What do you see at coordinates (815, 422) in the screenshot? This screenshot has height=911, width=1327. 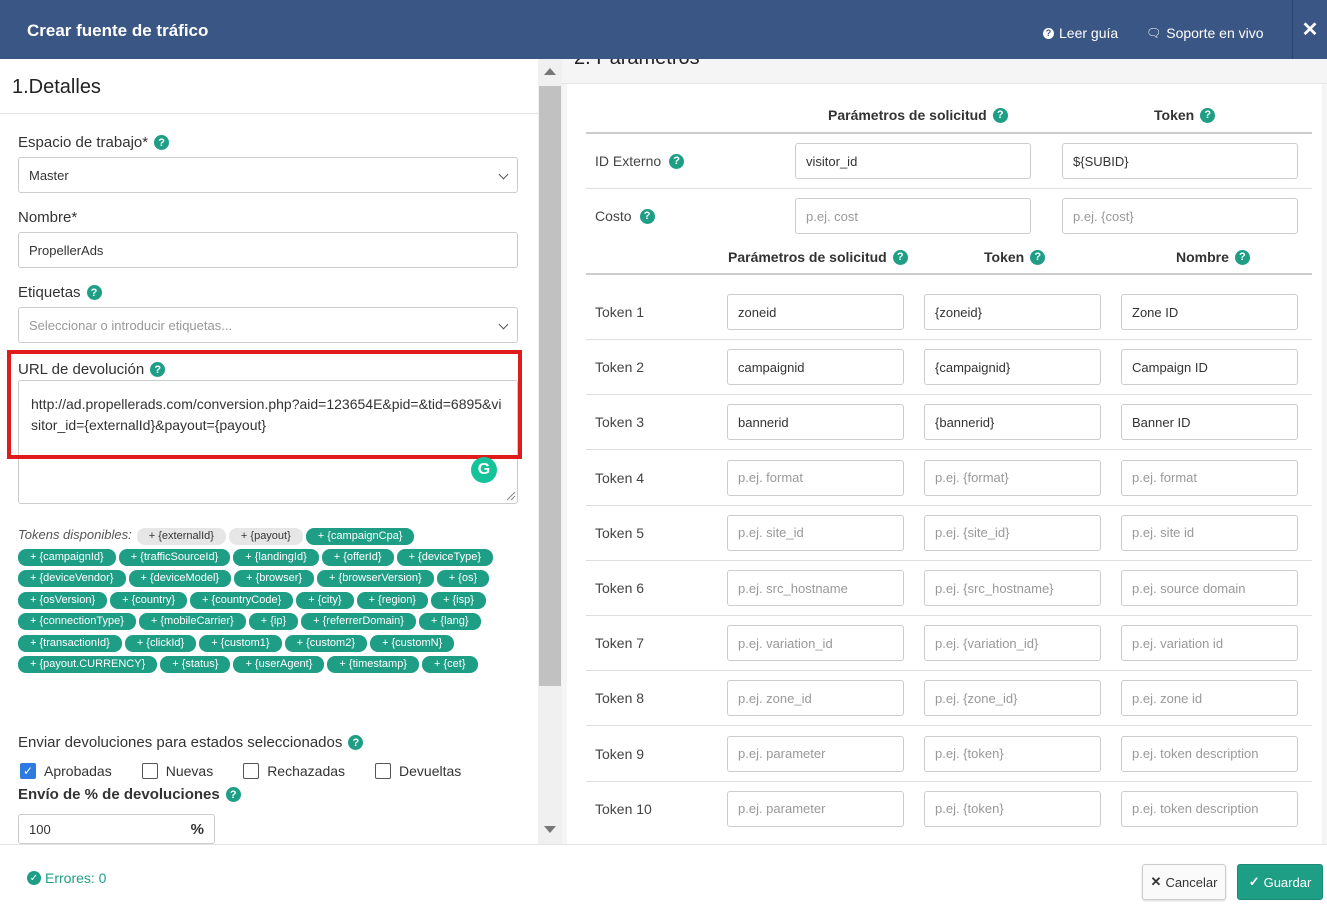 I see `token-param-input: bannerid` at bounding box center [815, 422].